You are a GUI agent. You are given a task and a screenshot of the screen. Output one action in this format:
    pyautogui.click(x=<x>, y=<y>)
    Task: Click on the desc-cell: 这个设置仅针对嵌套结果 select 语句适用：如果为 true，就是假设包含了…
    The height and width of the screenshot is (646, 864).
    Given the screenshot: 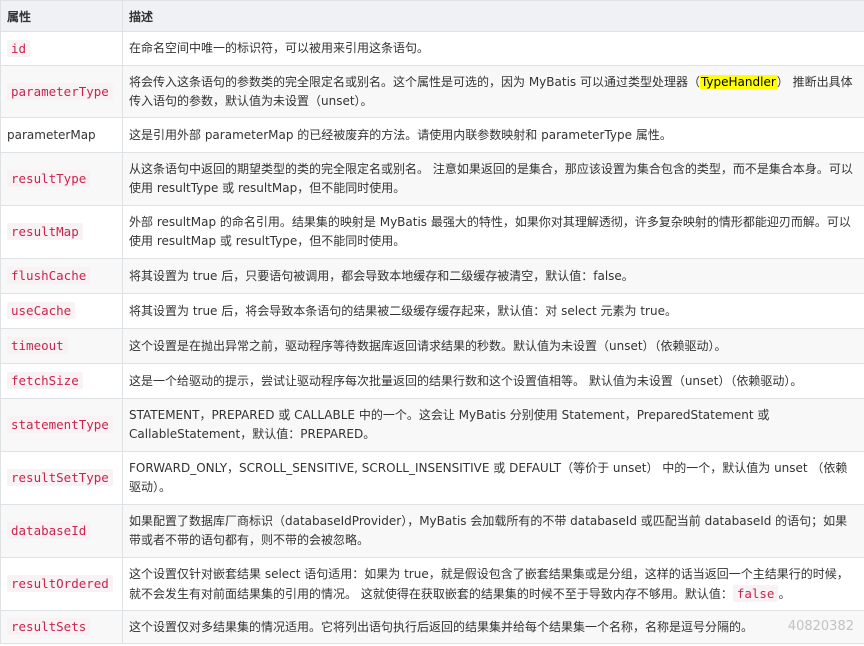 What is the action you would take?
    pyautogui.click(x=493, y=584)
    